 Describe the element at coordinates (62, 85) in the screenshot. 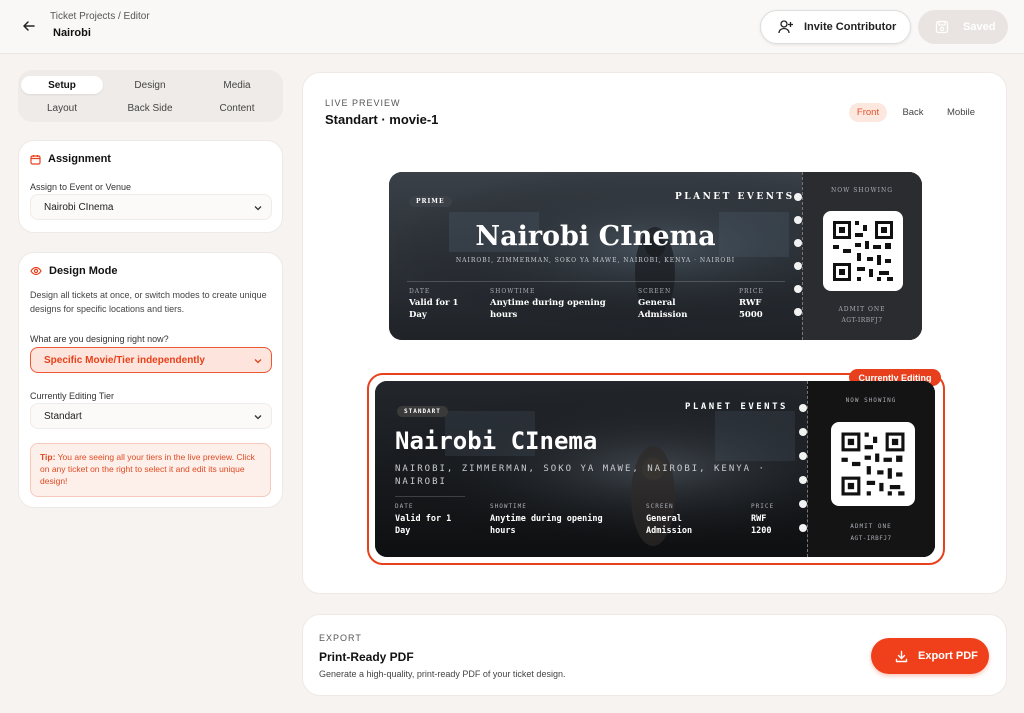

I see `tab-setup: Setup` at that location.